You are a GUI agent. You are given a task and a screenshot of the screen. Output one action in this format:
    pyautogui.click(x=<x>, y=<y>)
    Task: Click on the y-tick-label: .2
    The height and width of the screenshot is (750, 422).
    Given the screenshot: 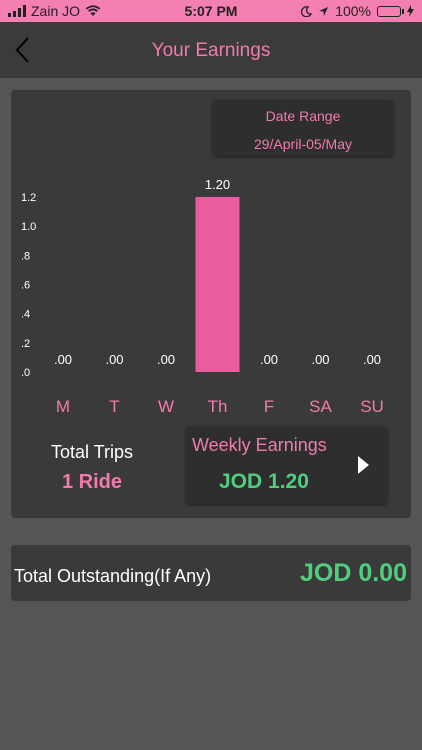 What is the action you would take?
    pyautogui.click(x=25, y=344)
    